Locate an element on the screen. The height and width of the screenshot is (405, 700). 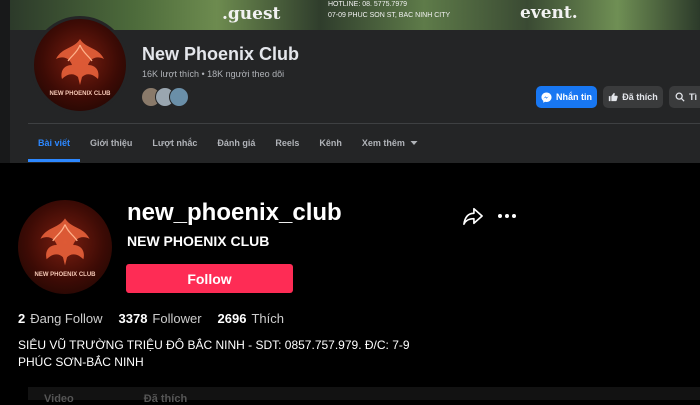
friend-avatar is located at coordinates (179, 97).